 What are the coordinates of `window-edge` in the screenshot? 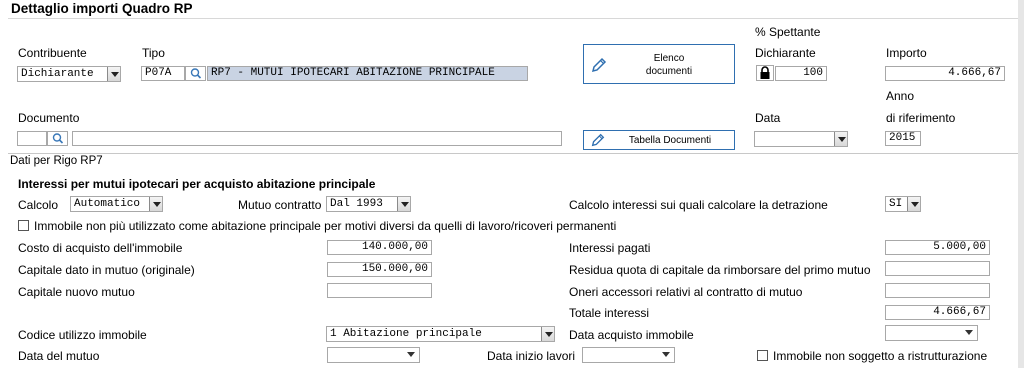 It's located at (1021, 184).